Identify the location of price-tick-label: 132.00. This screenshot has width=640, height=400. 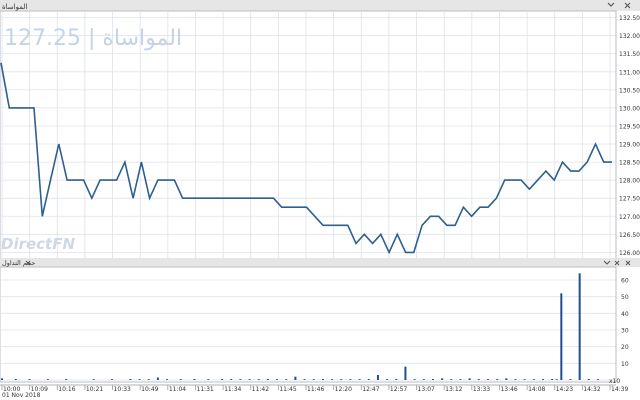
(629, 36).